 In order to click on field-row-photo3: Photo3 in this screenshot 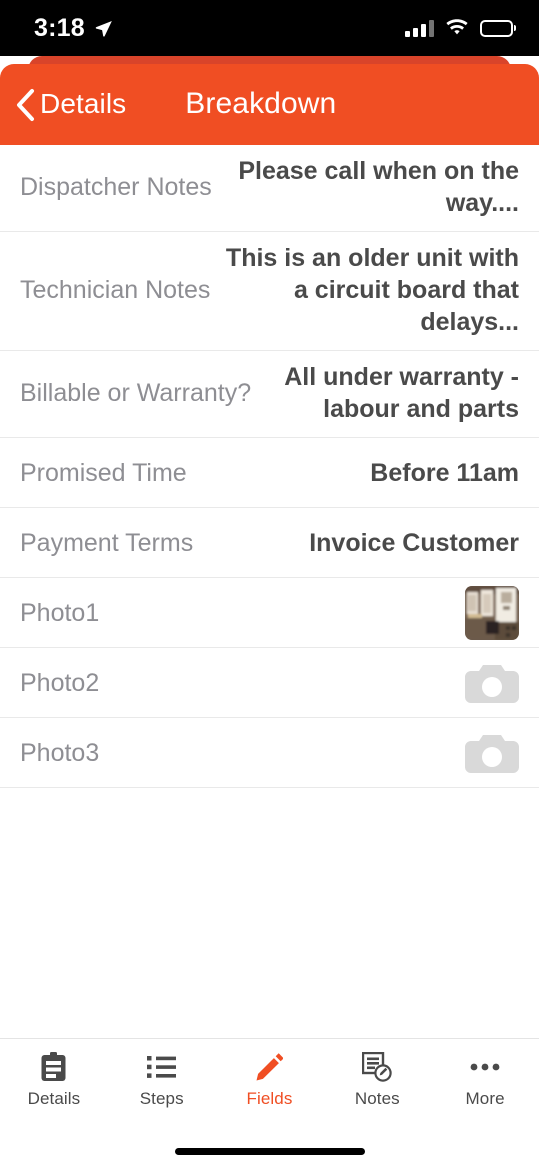, I will do `click(269, 753)`.